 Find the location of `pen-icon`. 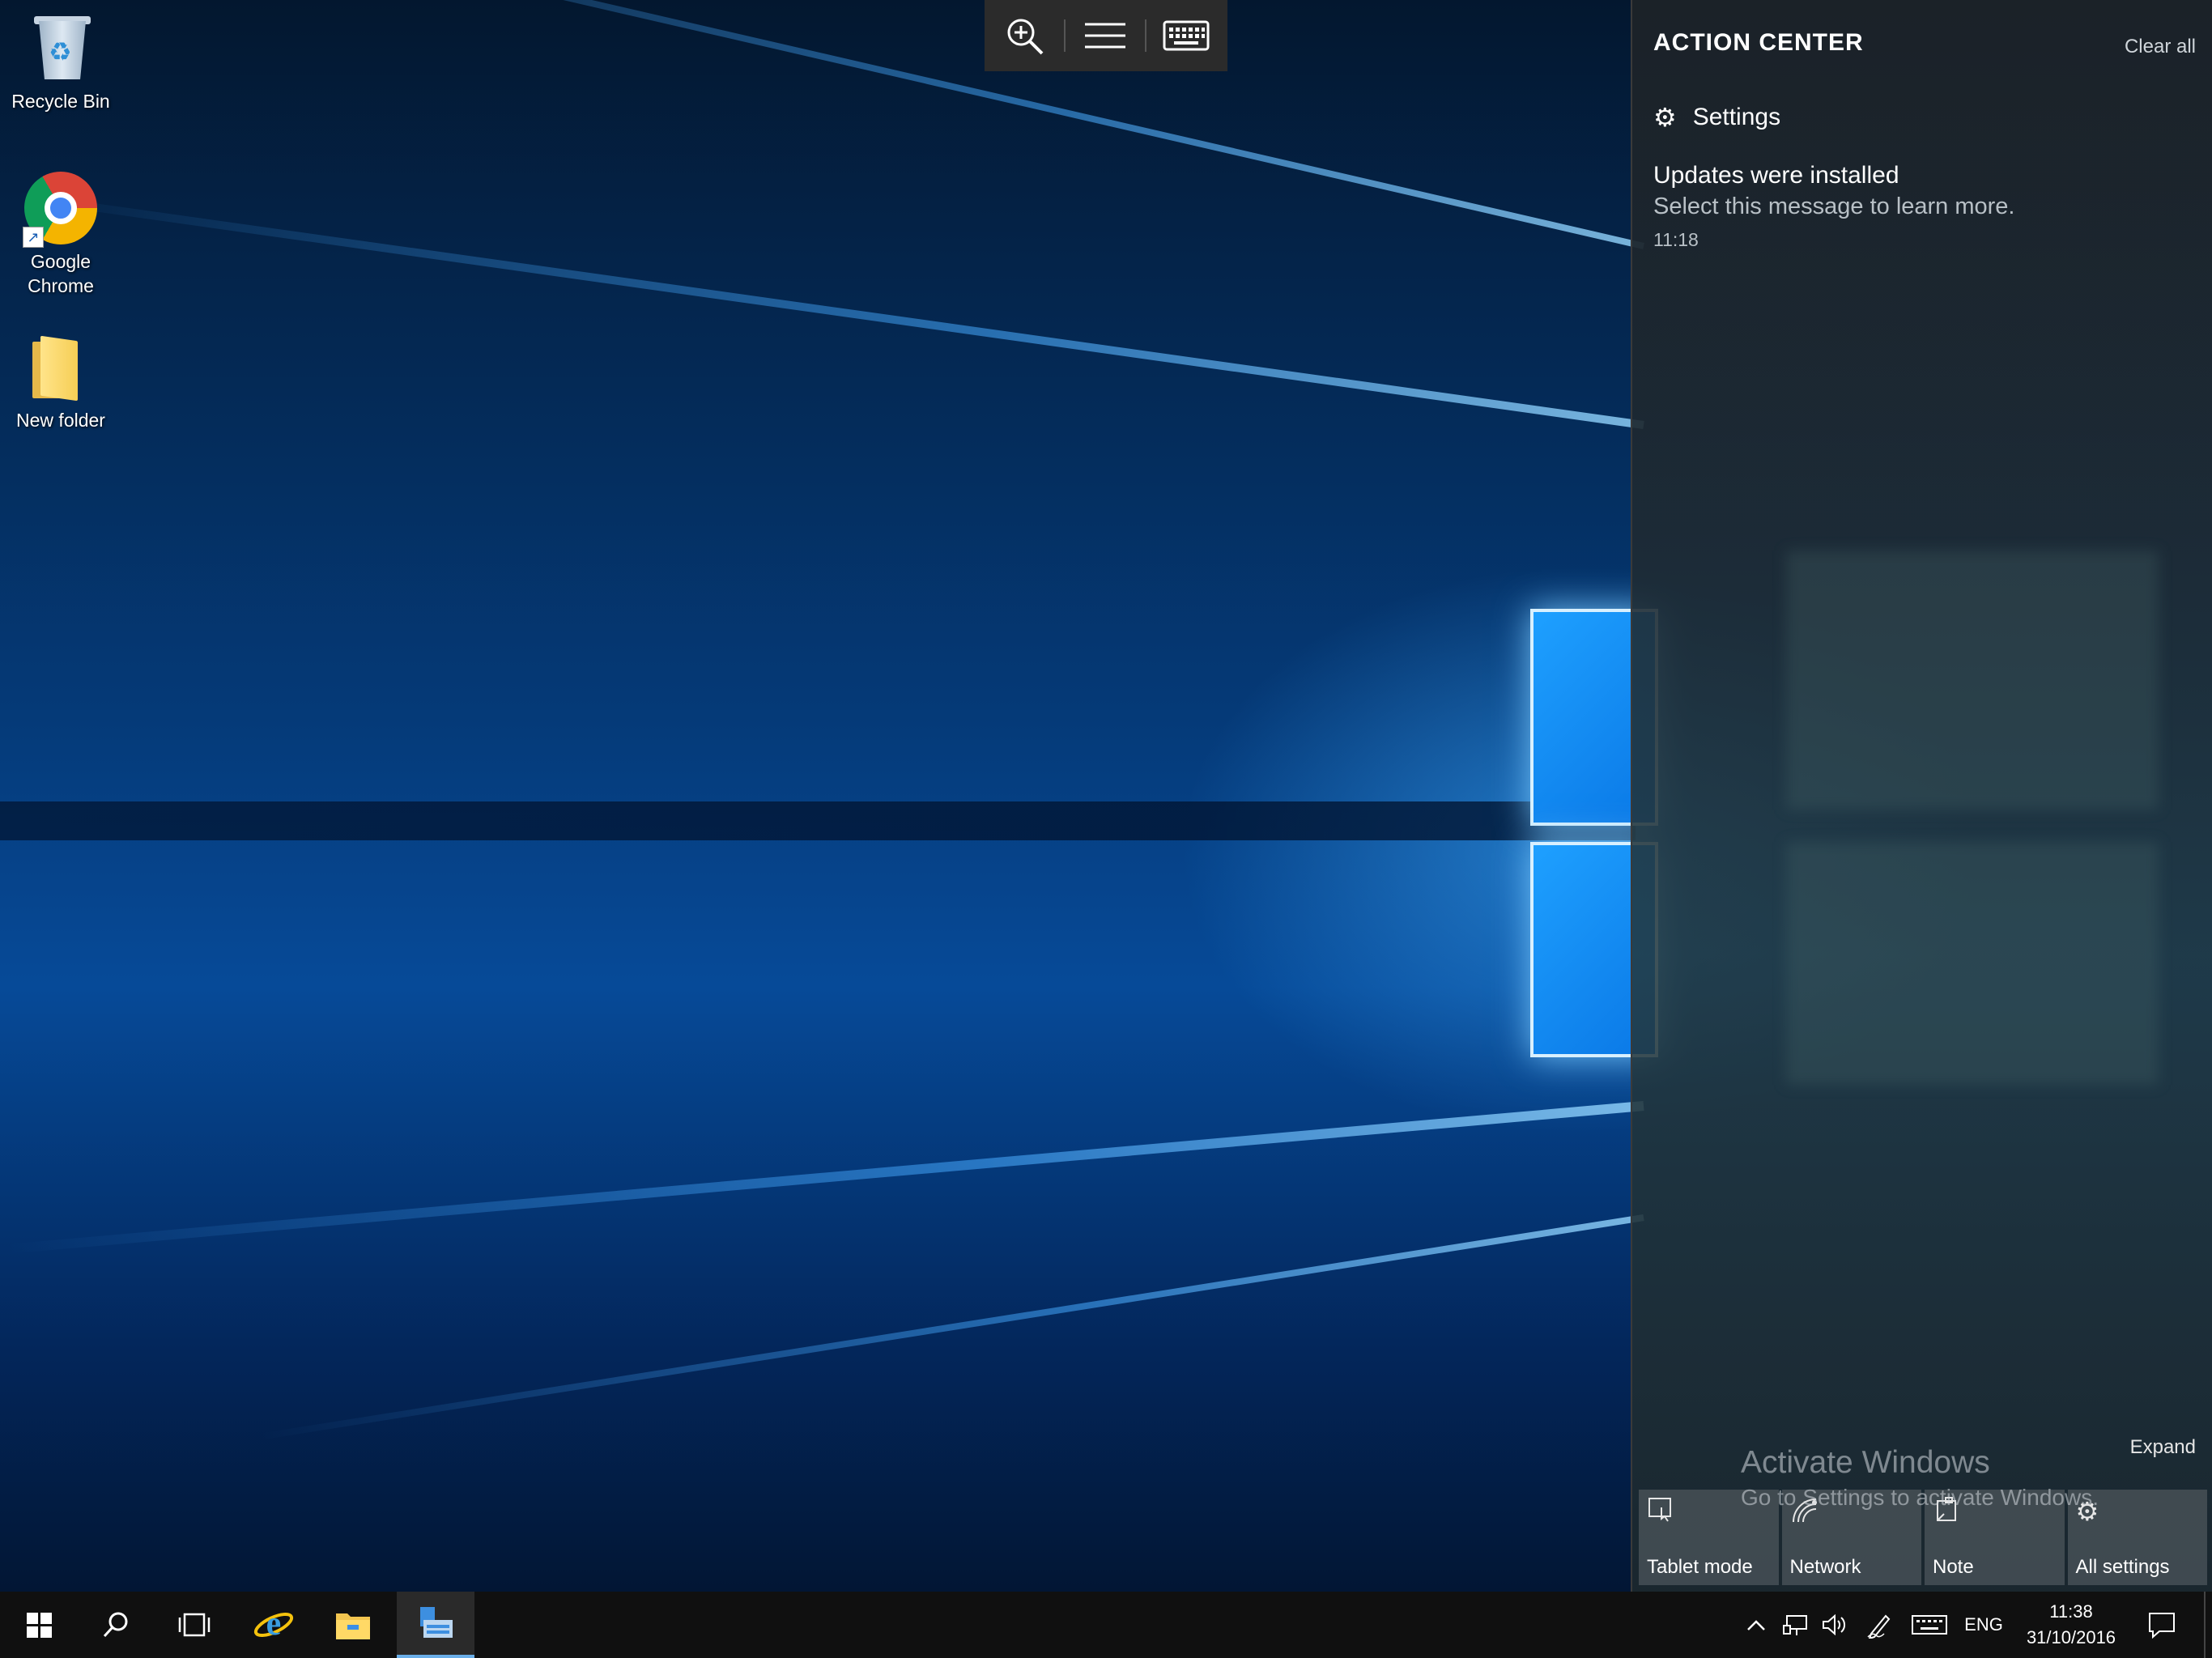

pen-icon is located at coordinates (1879, 1626).